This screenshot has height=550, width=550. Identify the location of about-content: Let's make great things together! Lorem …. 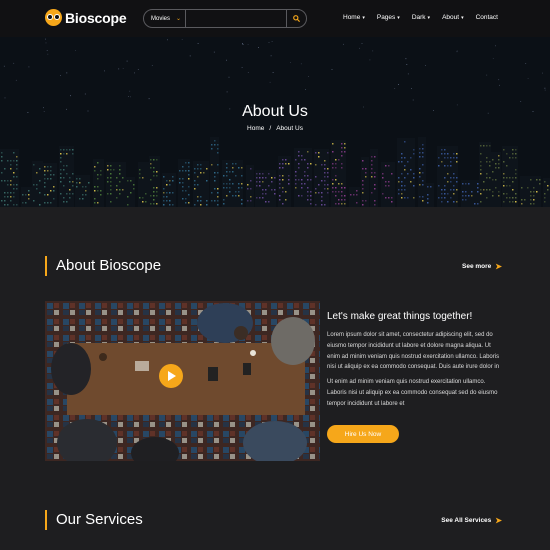
(416, 362).